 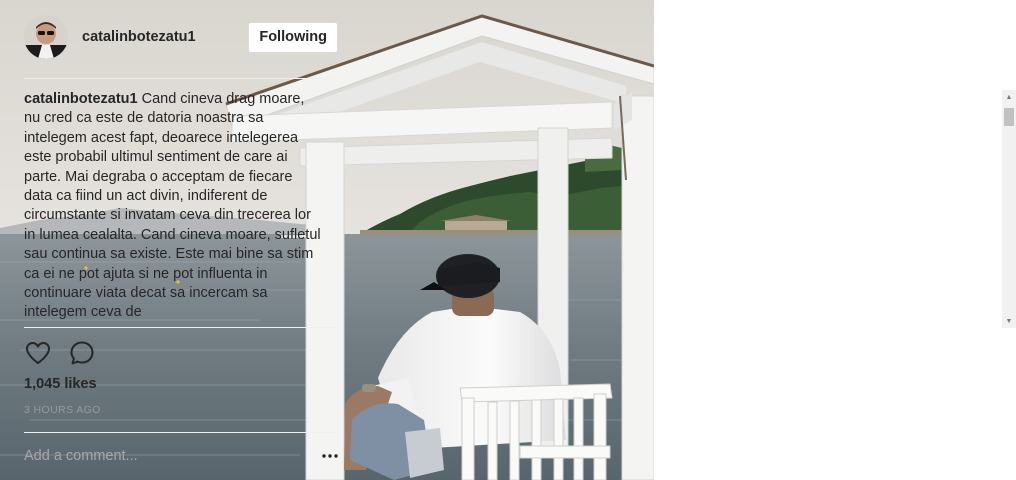 I want to click on likes-count: 1,045 likes, so click(x=60, y=384).